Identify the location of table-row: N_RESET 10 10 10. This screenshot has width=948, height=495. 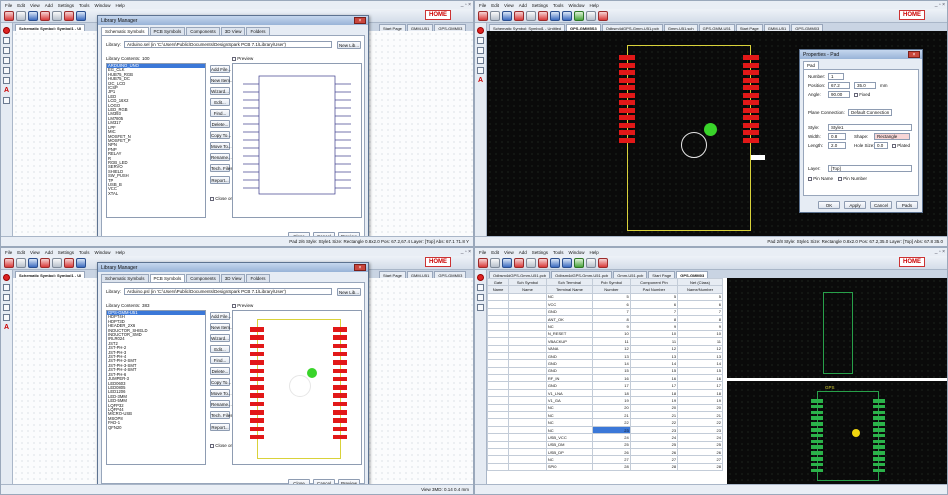
(604, 334).